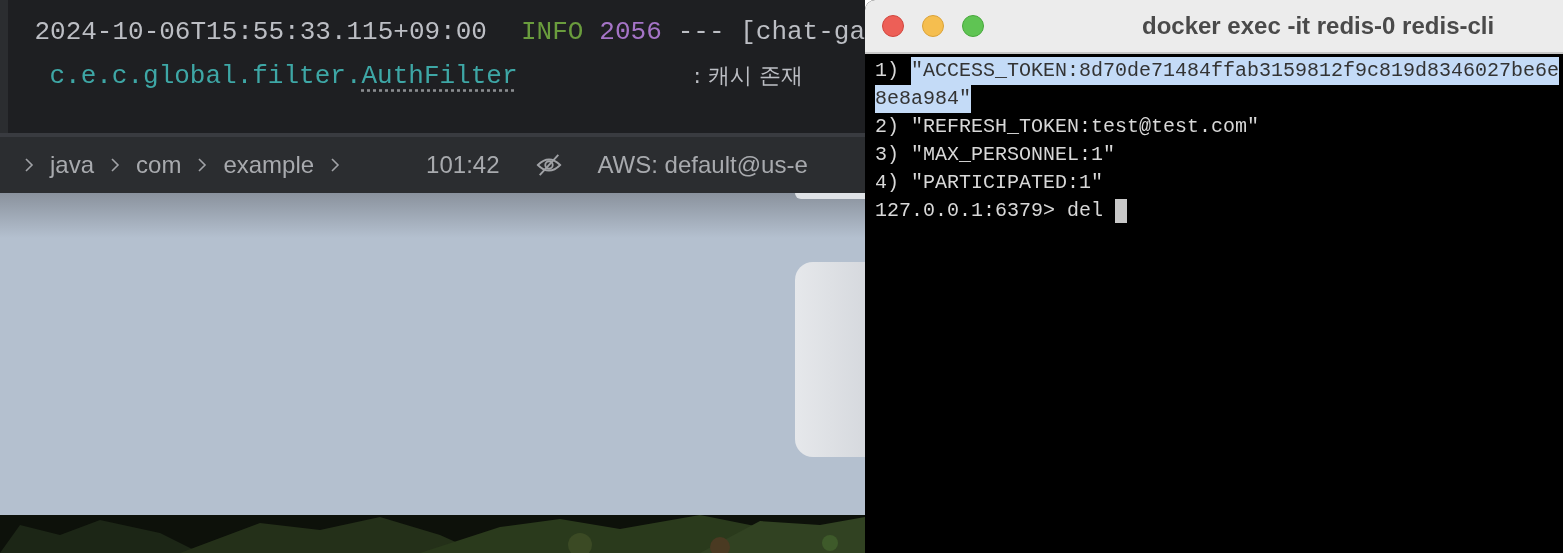  Describe the element at coordinates (702, 165) in the screenshot. I see `aws-profile: AWS: default@us-e` at that location.